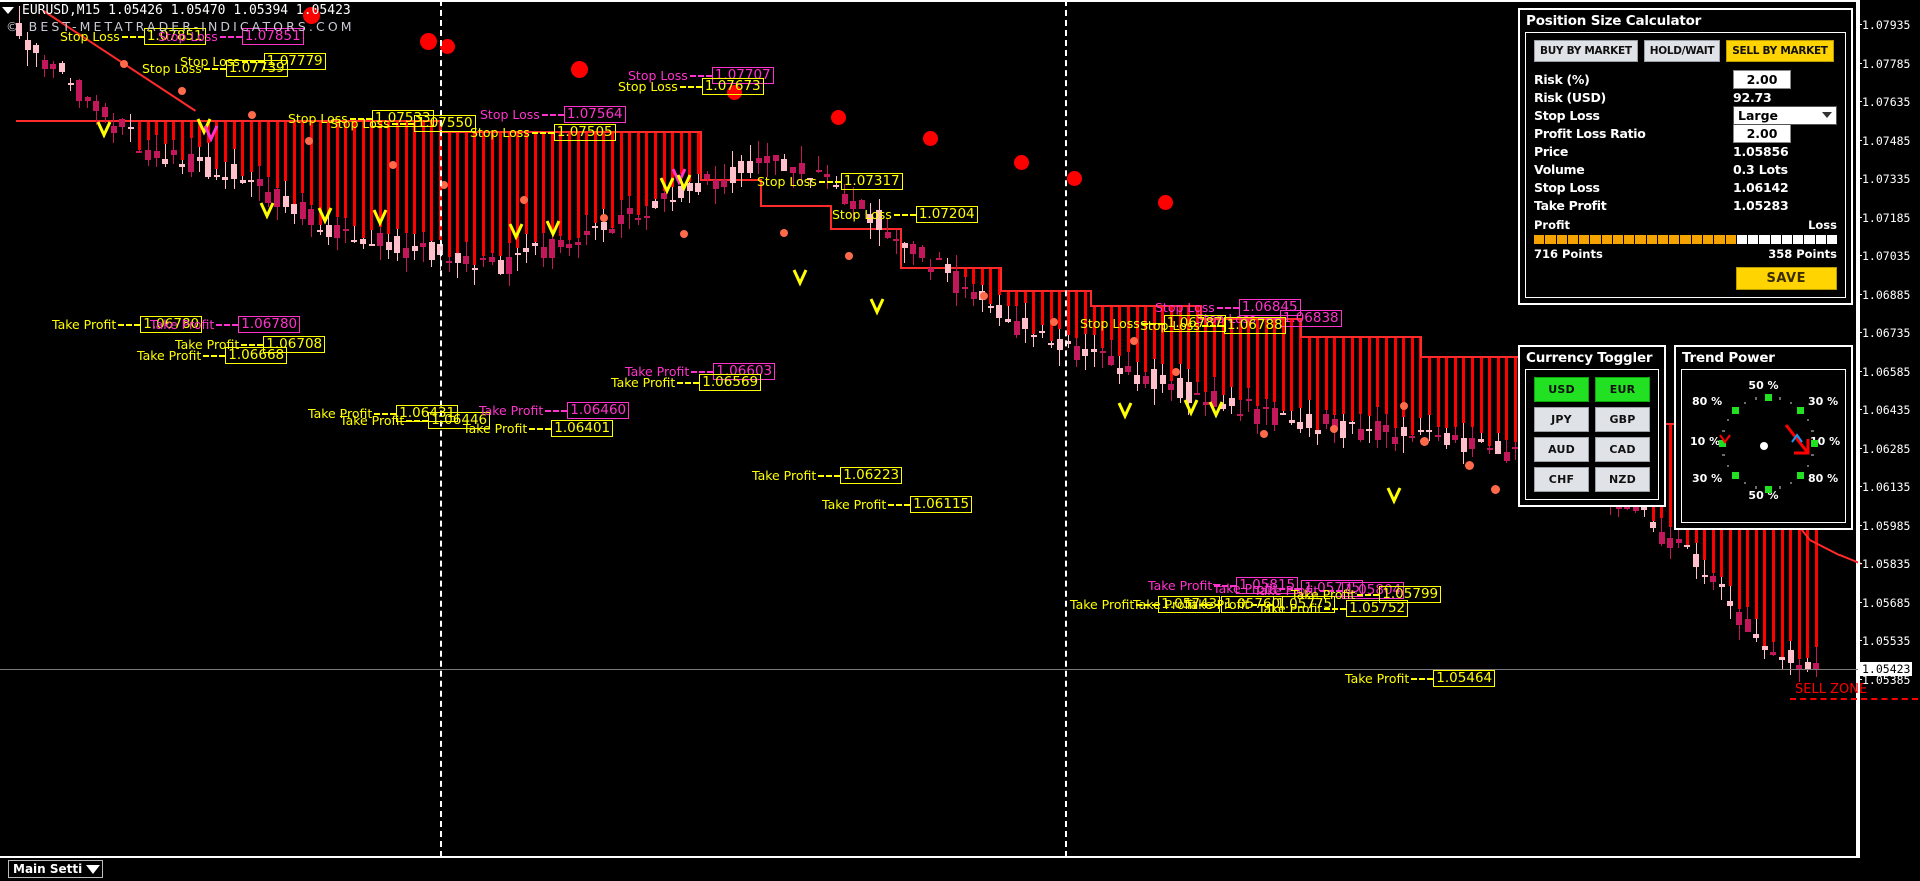 The width and height of the screenshot is (1920, 881). What do you see at coordinates (1592, 434) in the screenshot?
I see `currency-toggler-body: USD EUR JPY GBP AUD CAD CHF NZD` at bounding box center [1592, 434].